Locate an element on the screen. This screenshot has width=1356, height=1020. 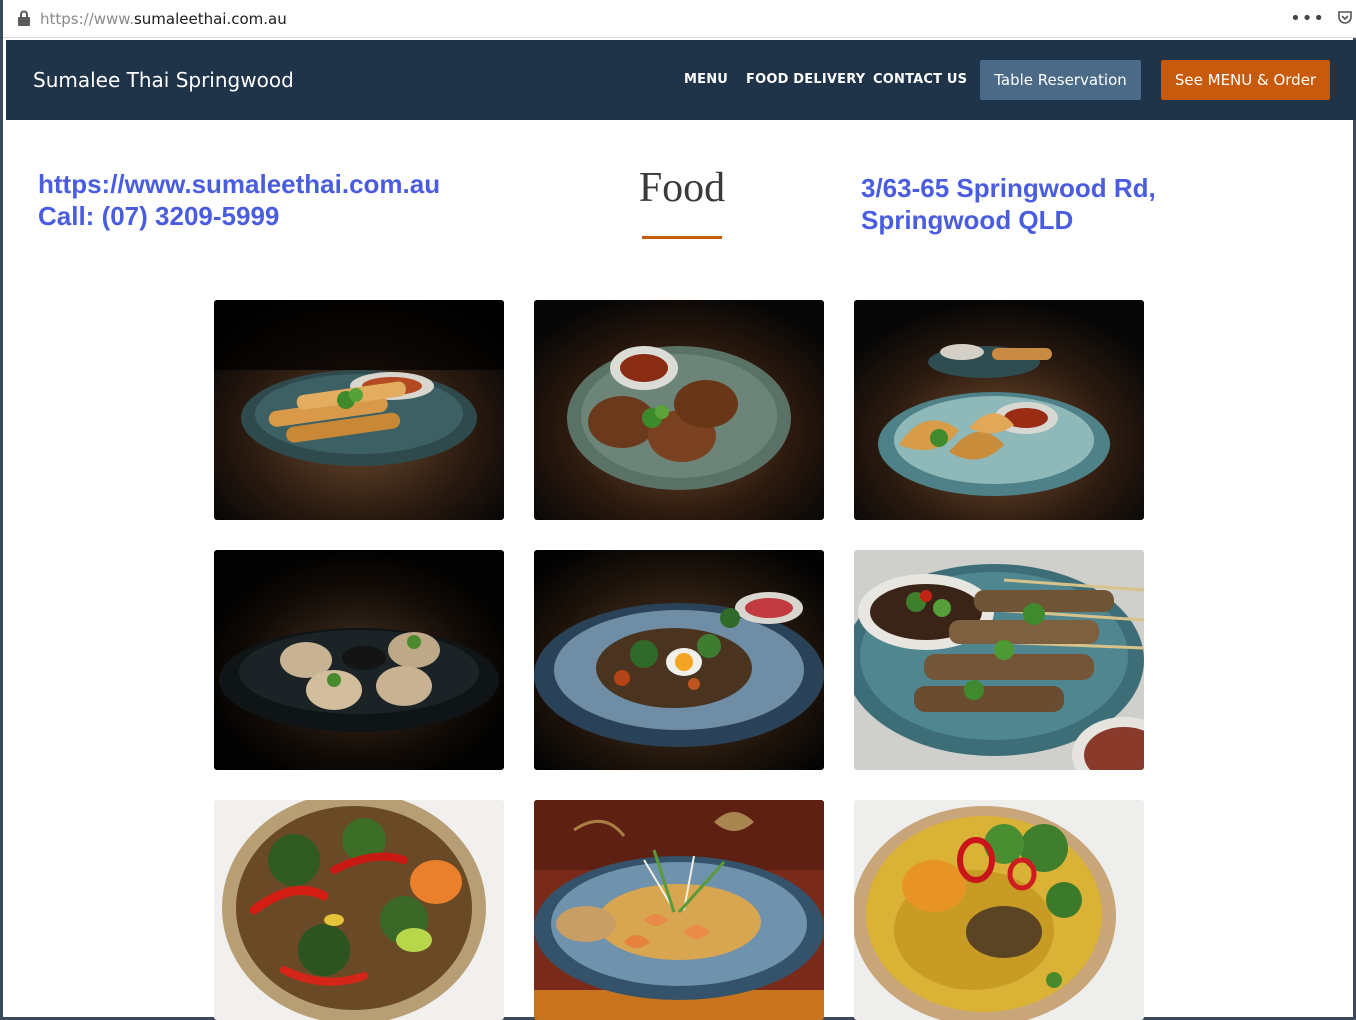
url-prefix: https://www. is located at coordinates (87, 19).